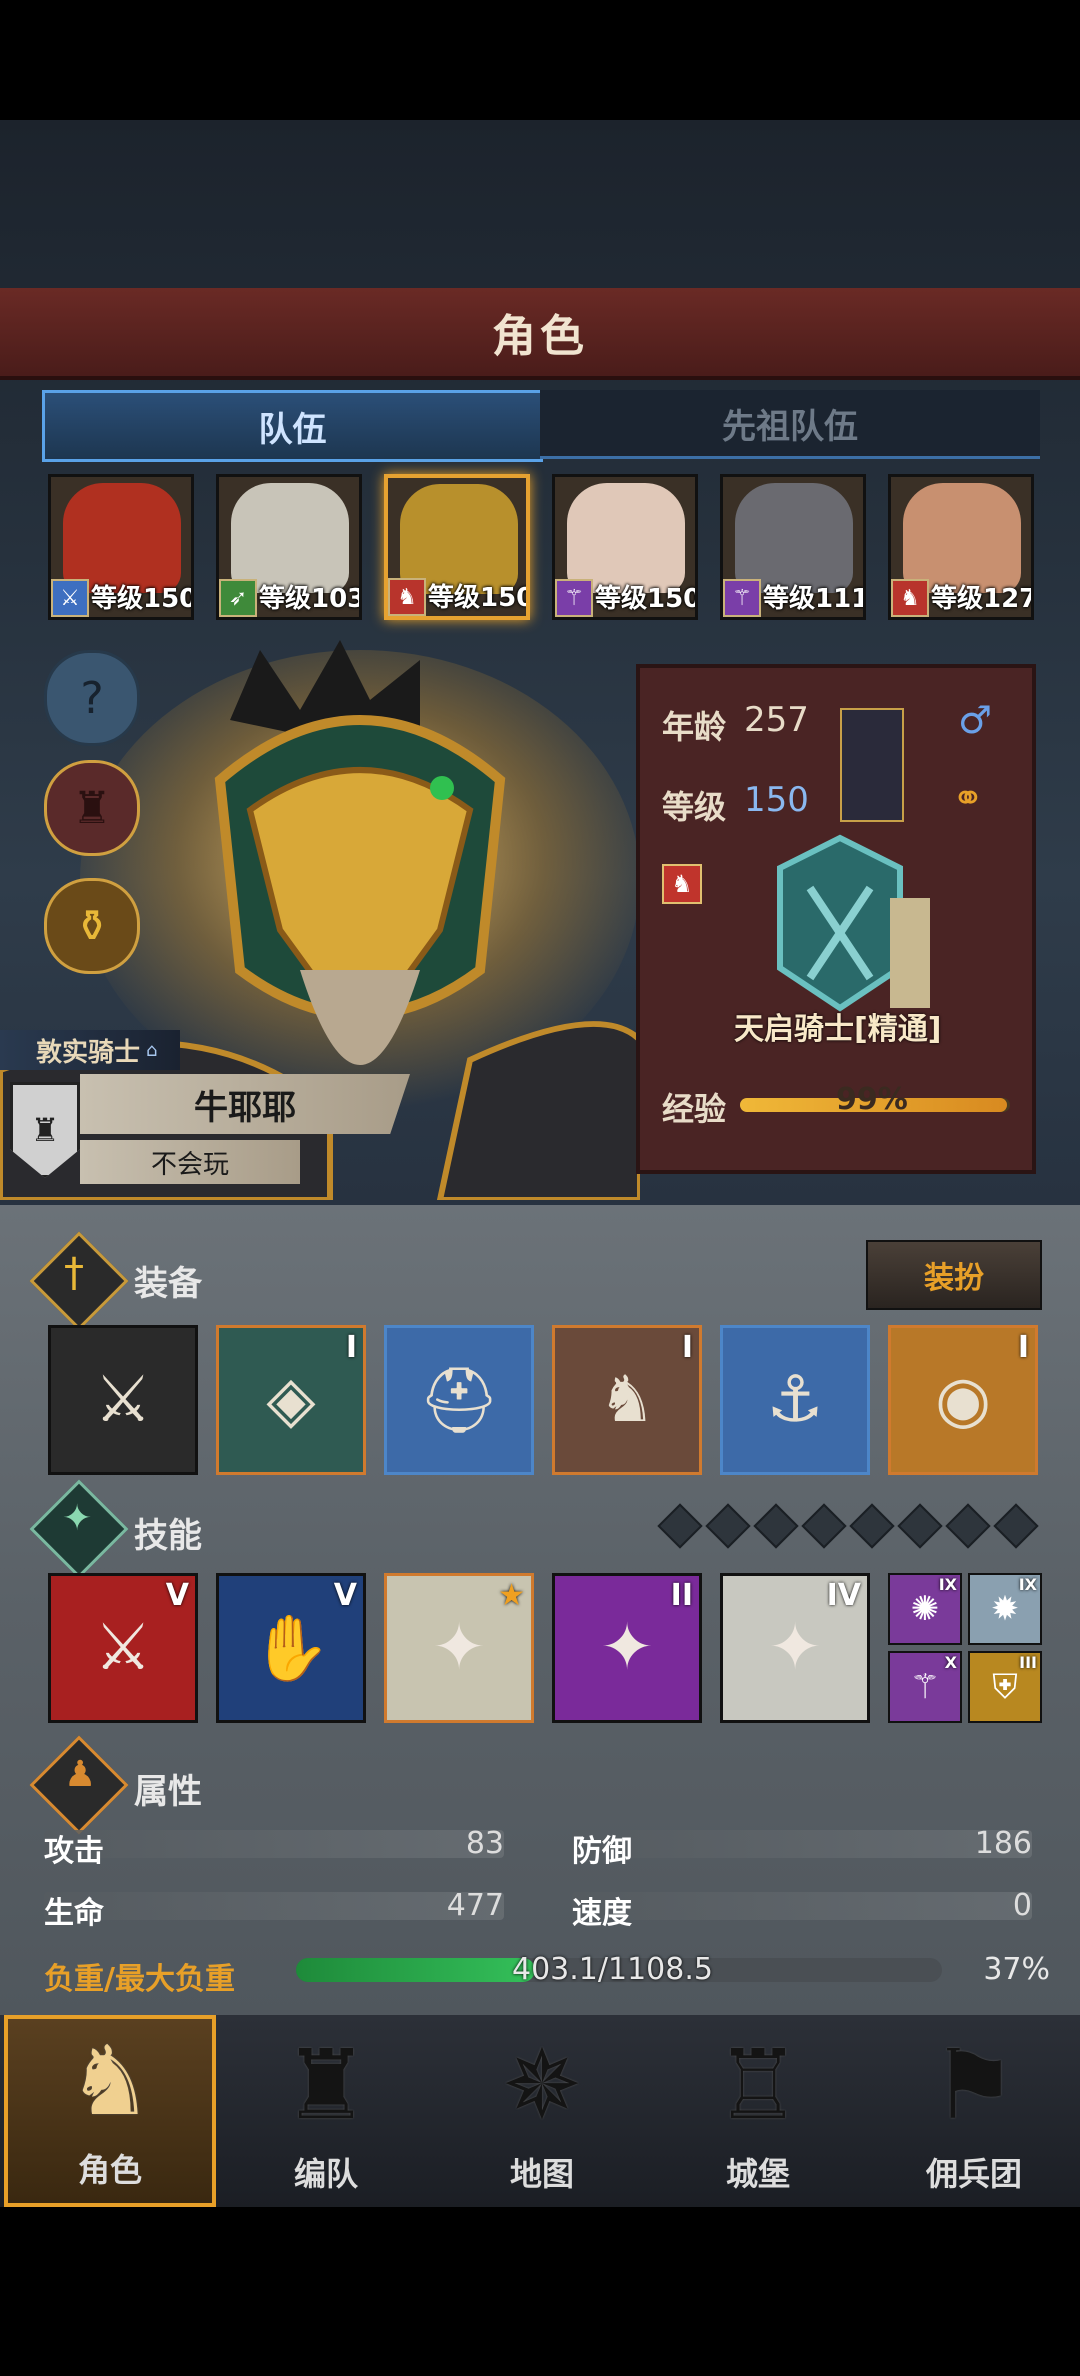 The height and width of the screenshot is (2376, 1080). What do you see at coordinates (123, 1400) in the screenshot?
I see `equipment-slot-1: ⚔` at bounding box center [123, 1400].